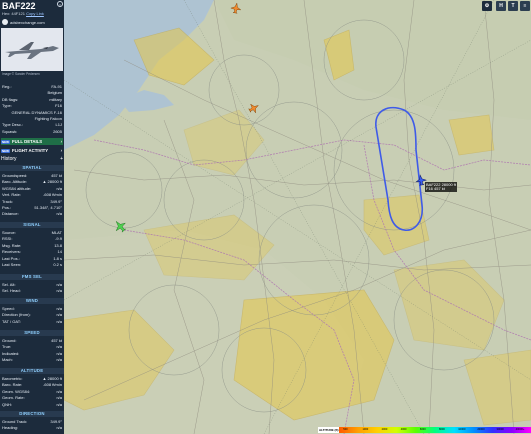  I want to click on home-button: H, so click(501, 6).